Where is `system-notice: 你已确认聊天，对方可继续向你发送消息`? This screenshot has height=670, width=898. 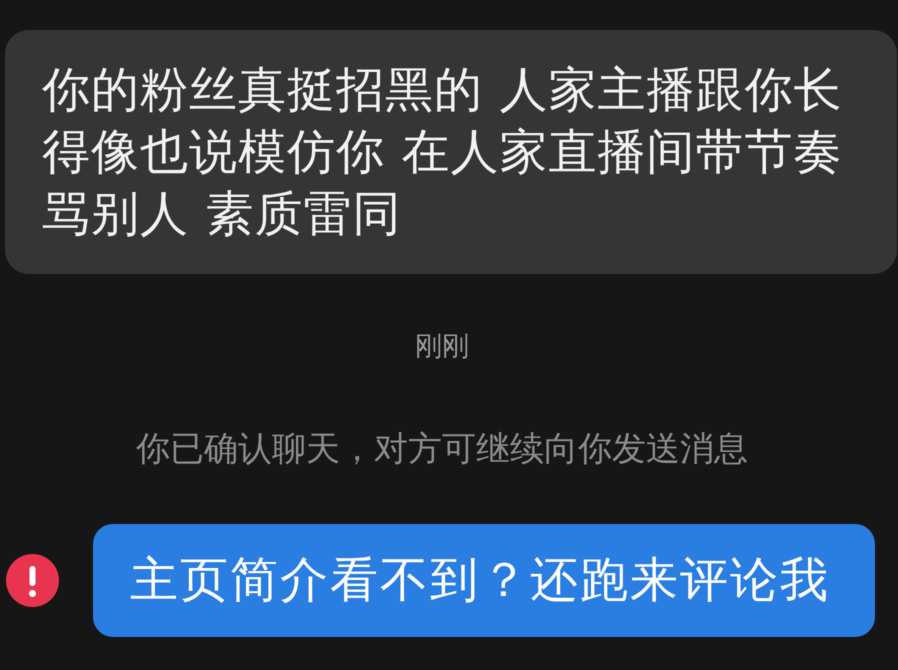 system-notice: 你已确认聊天，对方可继续向你发送消息 is located at coordinates (442, 449).